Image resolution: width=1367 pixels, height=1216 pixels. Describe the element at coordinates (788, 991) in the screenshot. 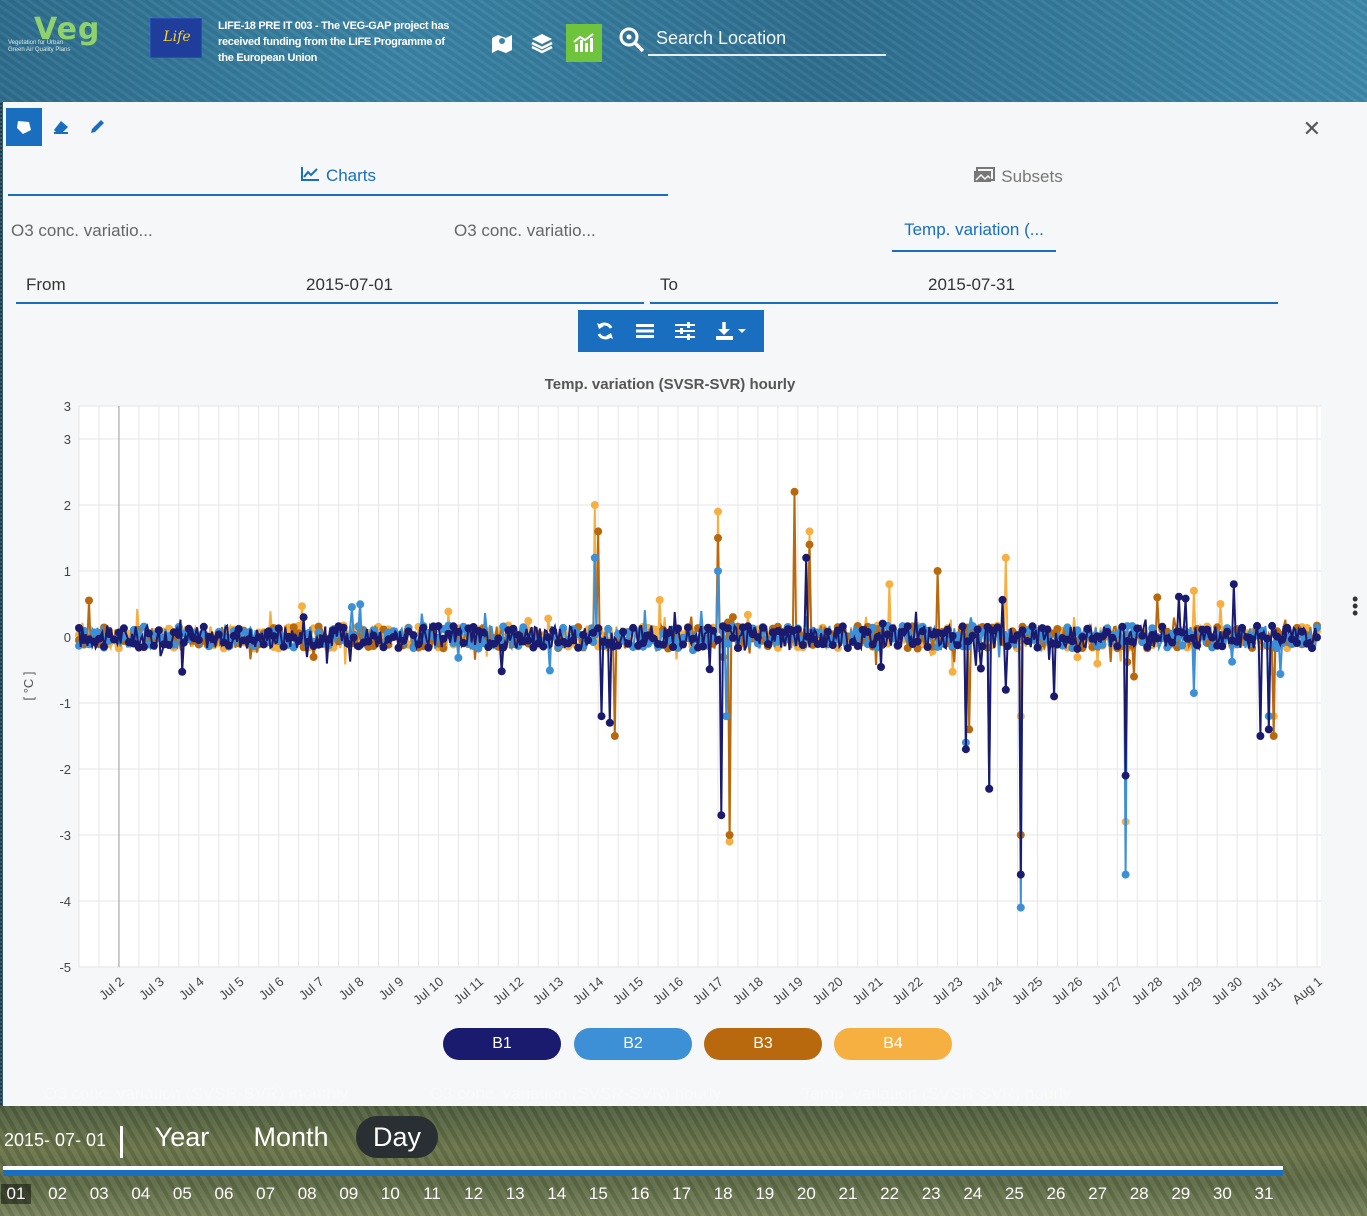

I see `x-tick-label: Jul 19` at that location.